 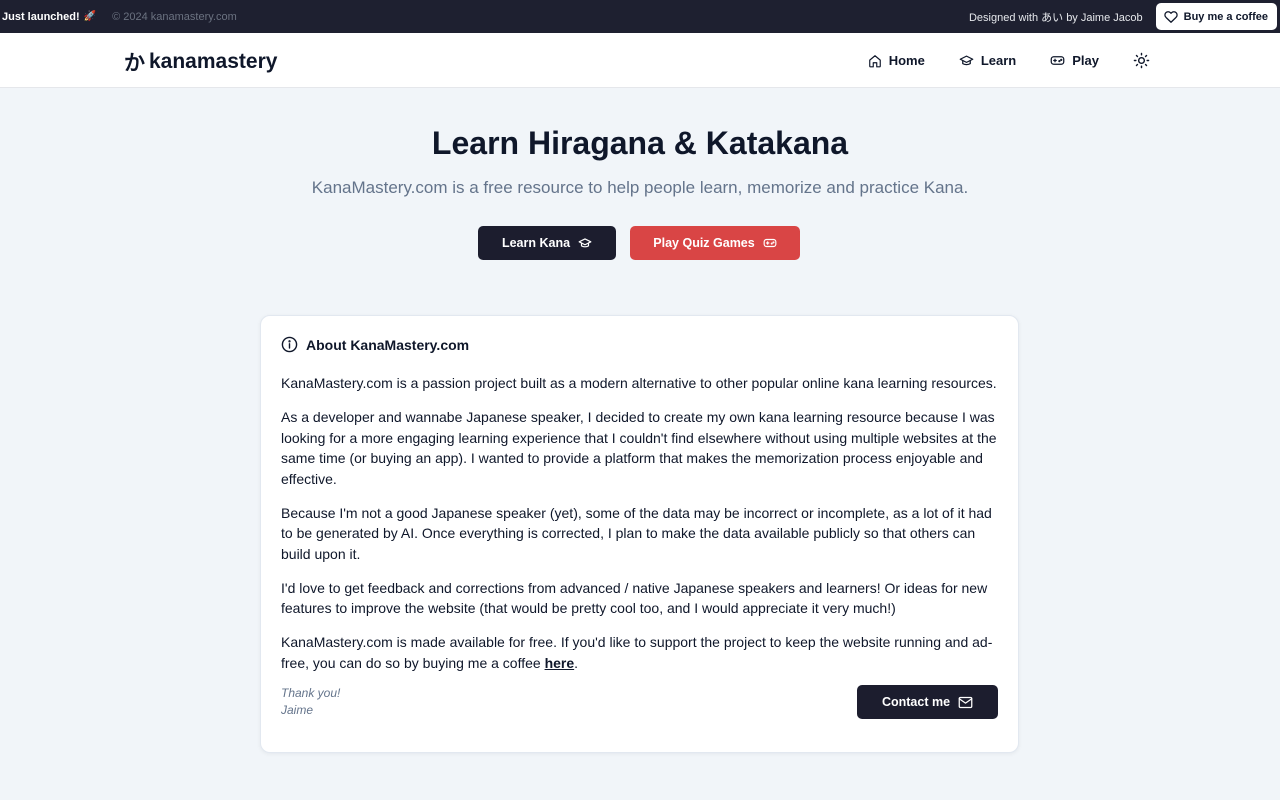 I want to click on about-title: About KanaMastery.com, so click(x=388, y=344).